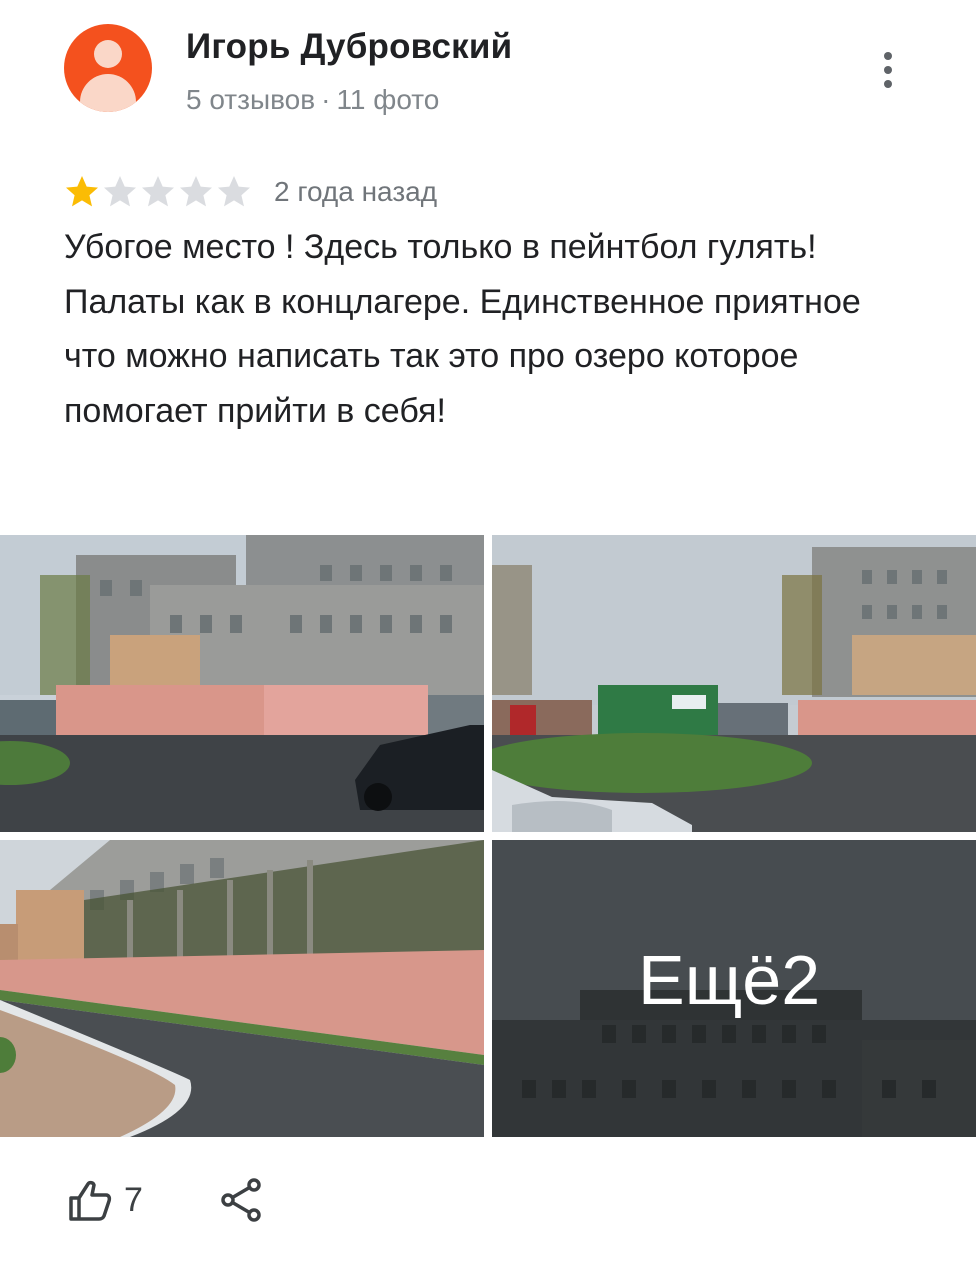 The height and width of the screenshot is (1280, 976). I want to click on avatar-person-body, so click(108, 93).